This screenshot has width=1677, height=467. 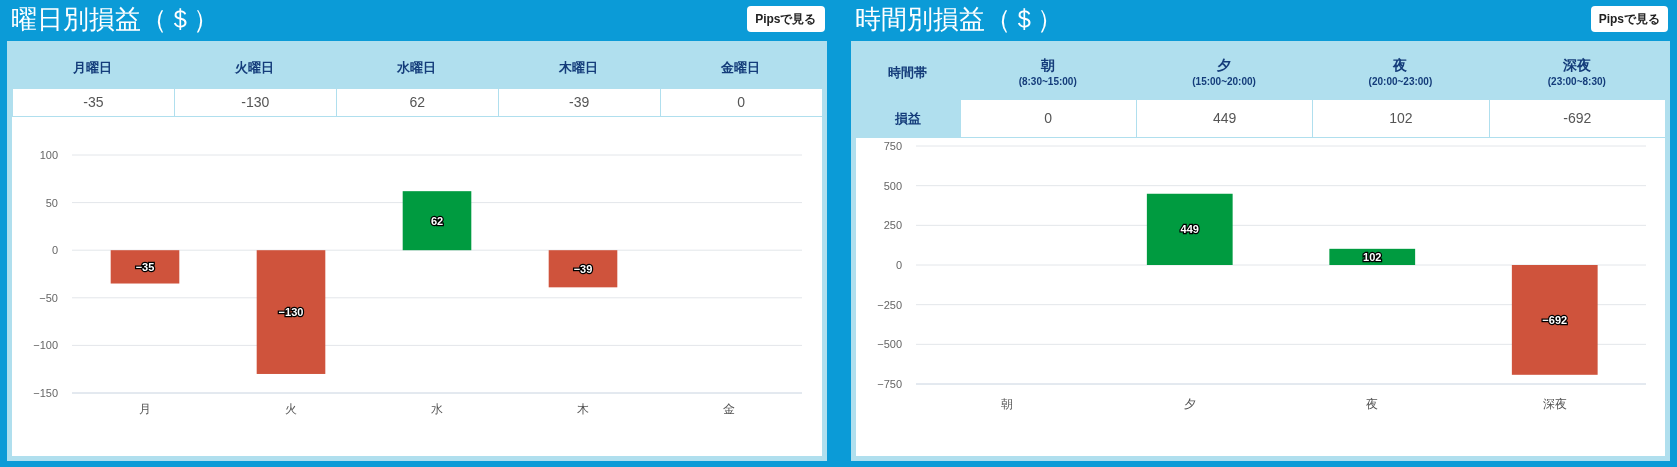 What do you see at coordinates (729, 409) in the screenshot?
I see `category-label: 金` at bounding box center [729, 409].